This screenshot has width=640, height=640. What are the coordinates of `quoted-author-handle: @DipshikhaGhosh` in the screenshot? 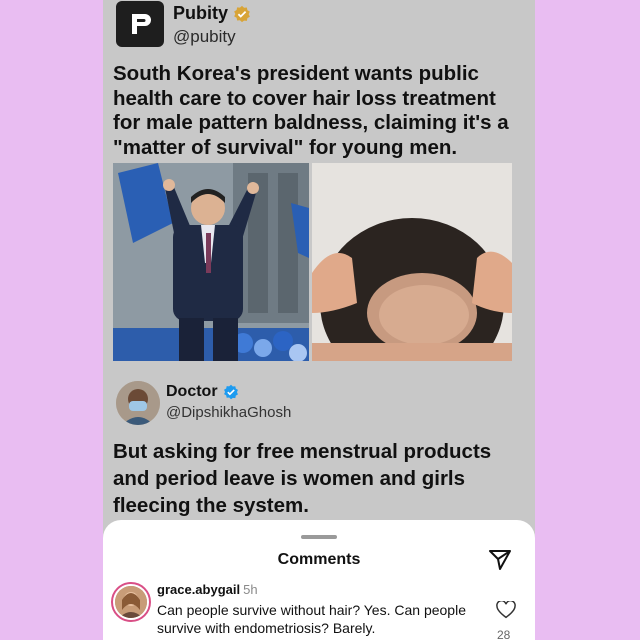 It's located at (229, 412).